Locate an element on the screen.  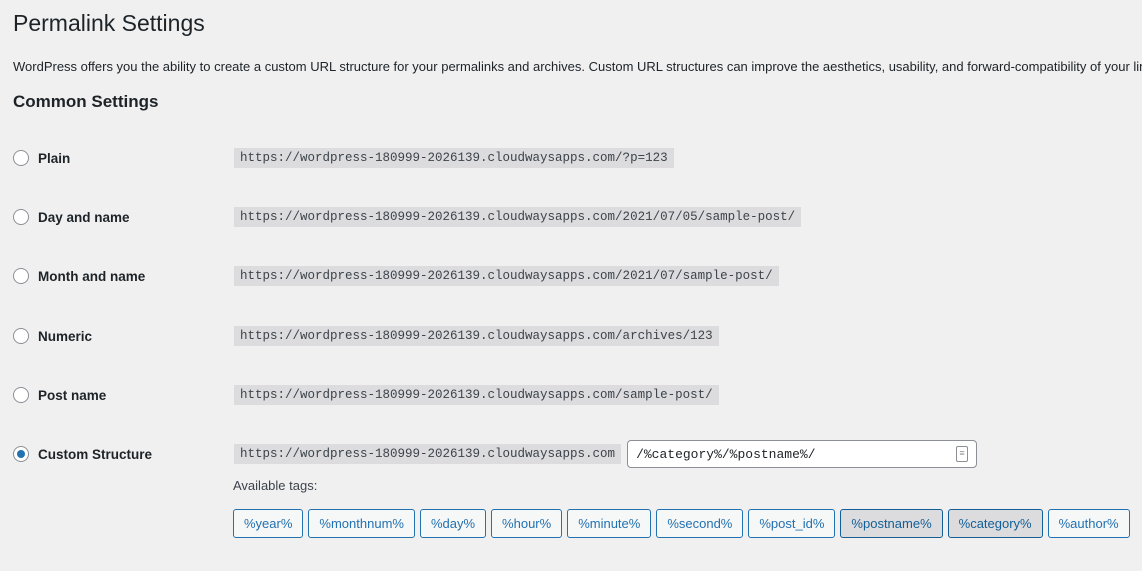
tag-button: %post_id% is located at coordinates (792, 523).